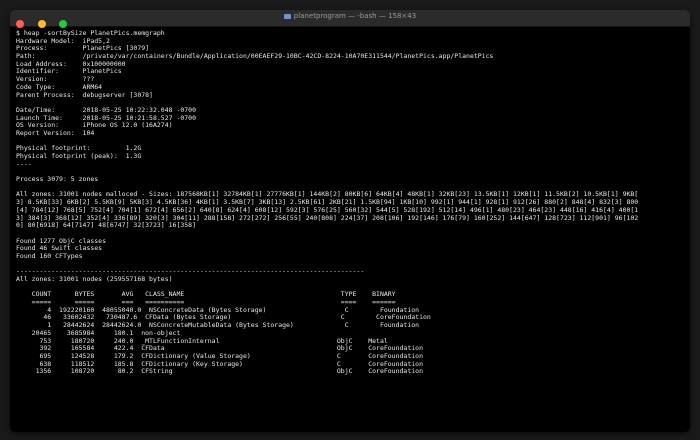  I want to click on terminal-line: Report Version: 104, so click(55, 132).